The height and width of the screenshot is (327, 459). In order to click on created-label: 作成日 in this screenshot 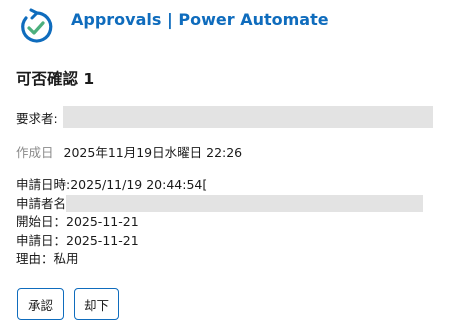, I will do `click(35, 152)`.